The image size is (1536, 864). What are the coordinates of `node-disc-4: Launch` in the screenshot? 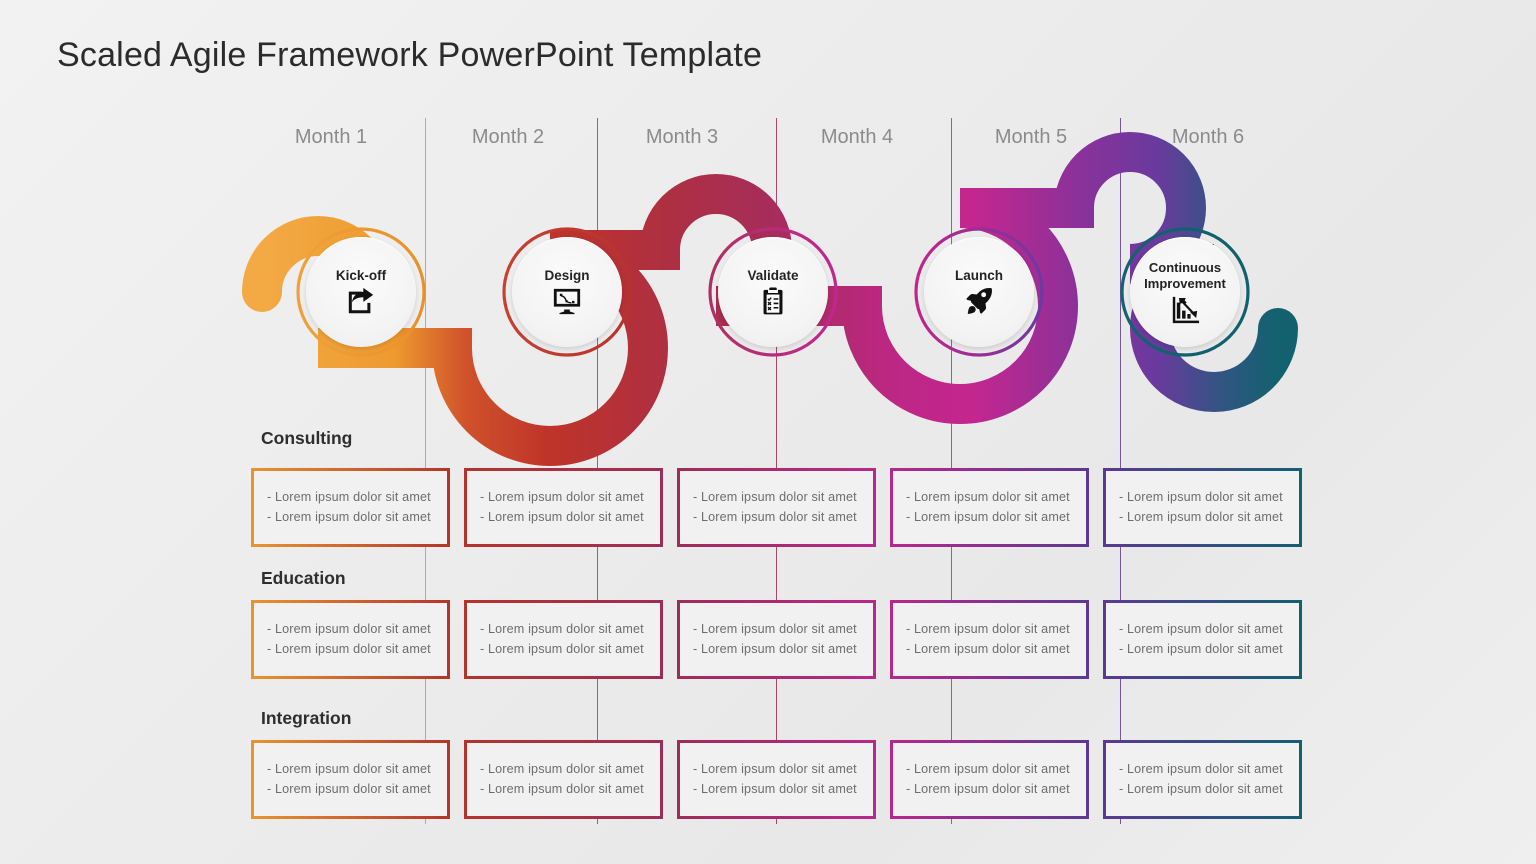 It's located at (979, 292).